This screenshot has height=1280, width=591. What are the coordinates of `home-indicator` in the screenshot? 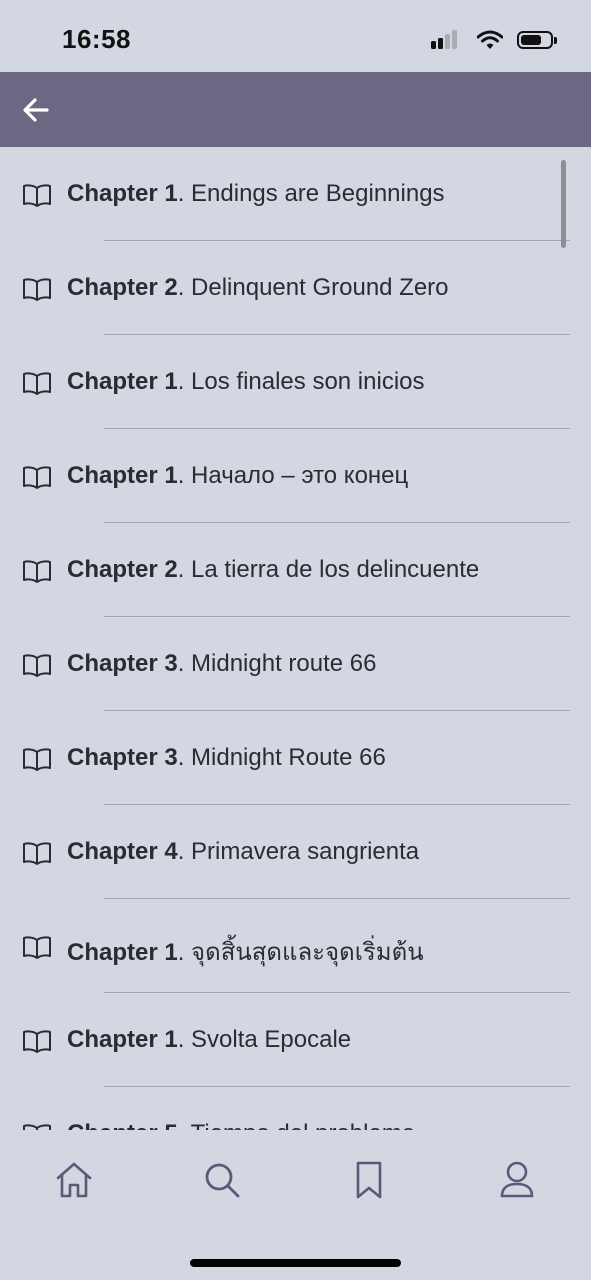 It's located at (295, 1263).